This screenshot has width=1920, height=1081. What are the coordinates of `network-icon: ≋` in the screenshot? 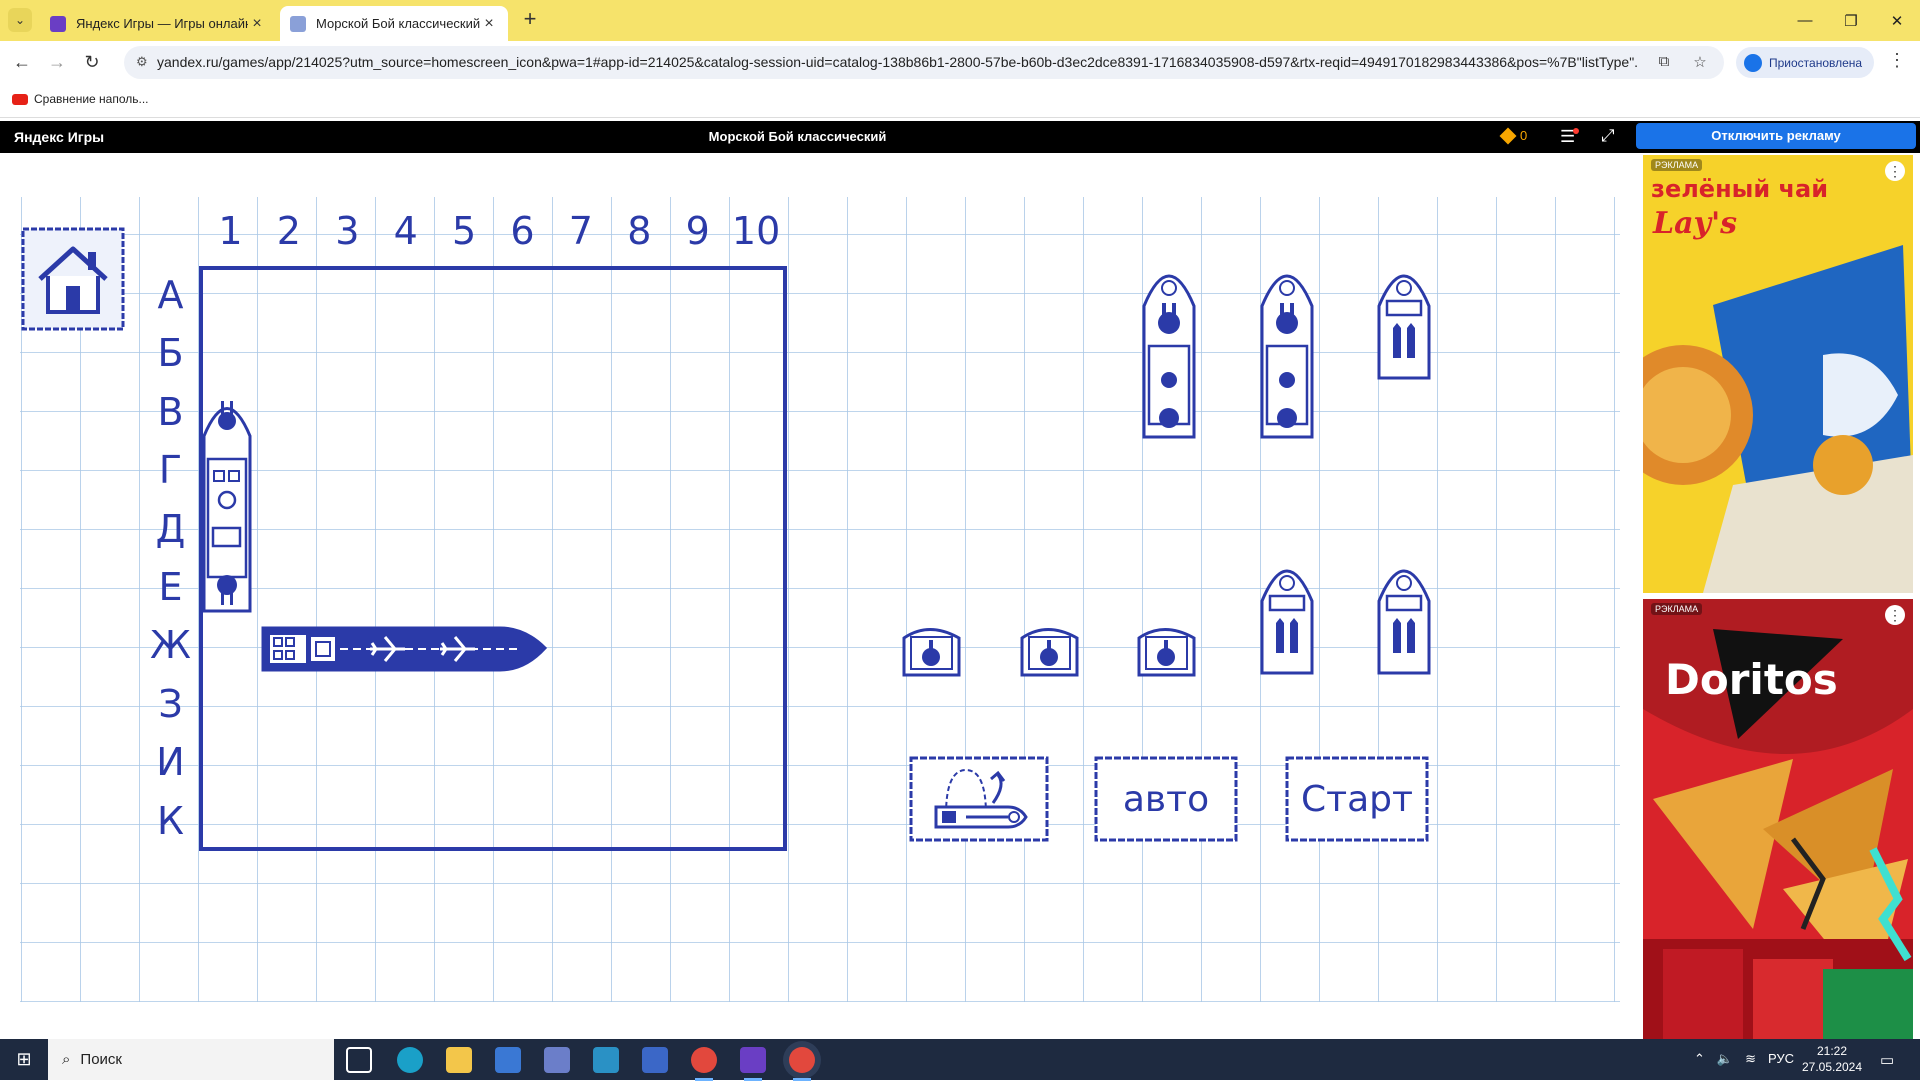 It's located at (1750, 1059).